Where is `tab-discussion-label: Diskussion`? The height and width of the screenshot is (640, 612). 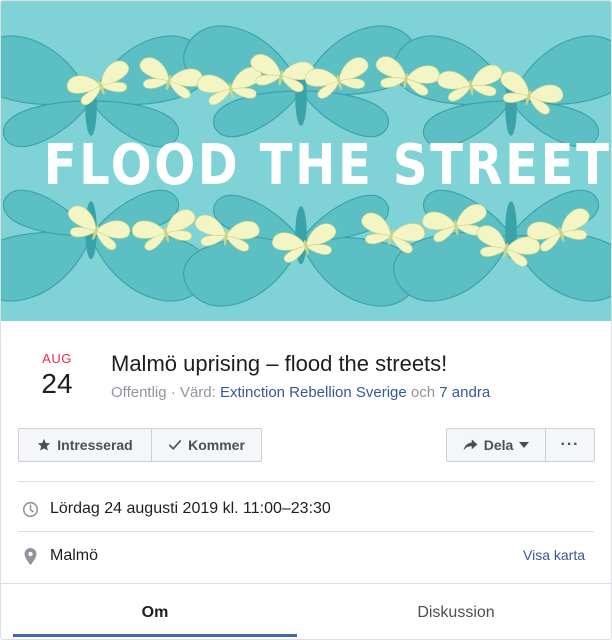 tab-discussion-label: Diskussion is located at coordinates (456, 612).